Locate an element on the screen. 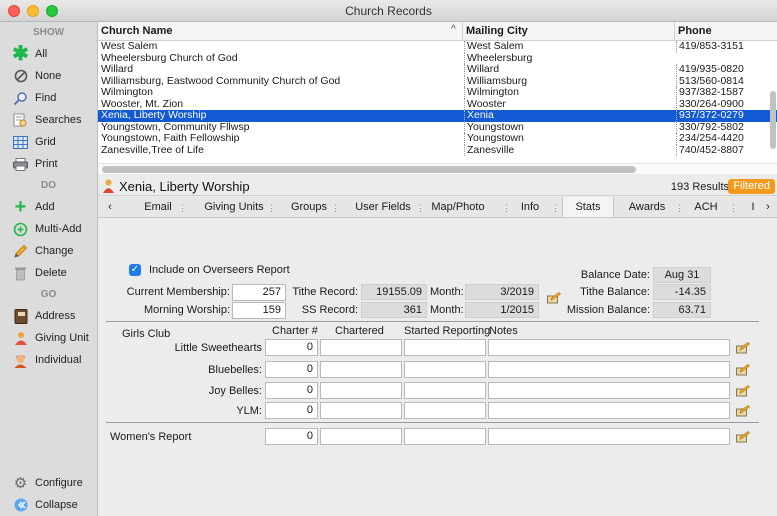  sidebar-item-label: Configure is located at coordinates (59, 483).